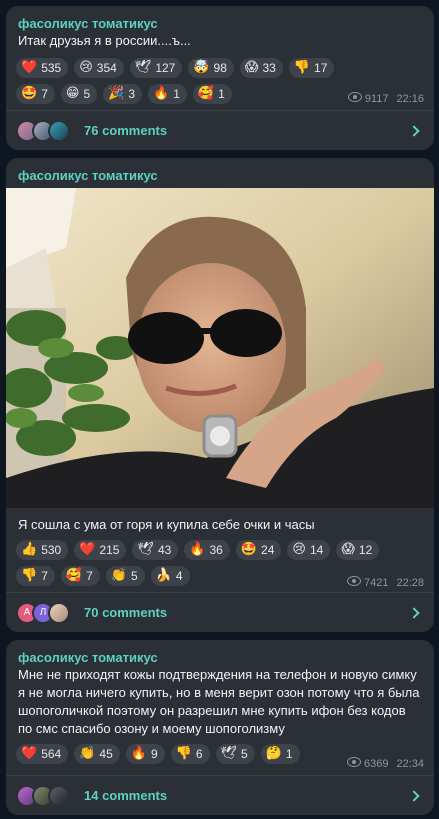  What do you see at coordinates (220, 68) in the screenshot?
I see `reaction-count: 98` at bounding box center [220, 68].